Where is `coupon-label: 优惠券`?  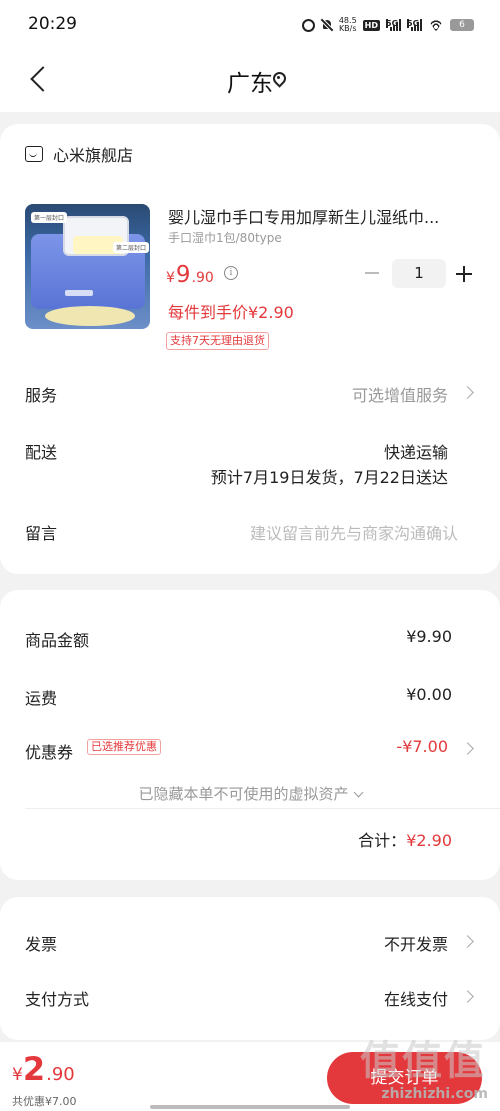
coupon-label: 优惠券 is located at coordinates (49, 752).